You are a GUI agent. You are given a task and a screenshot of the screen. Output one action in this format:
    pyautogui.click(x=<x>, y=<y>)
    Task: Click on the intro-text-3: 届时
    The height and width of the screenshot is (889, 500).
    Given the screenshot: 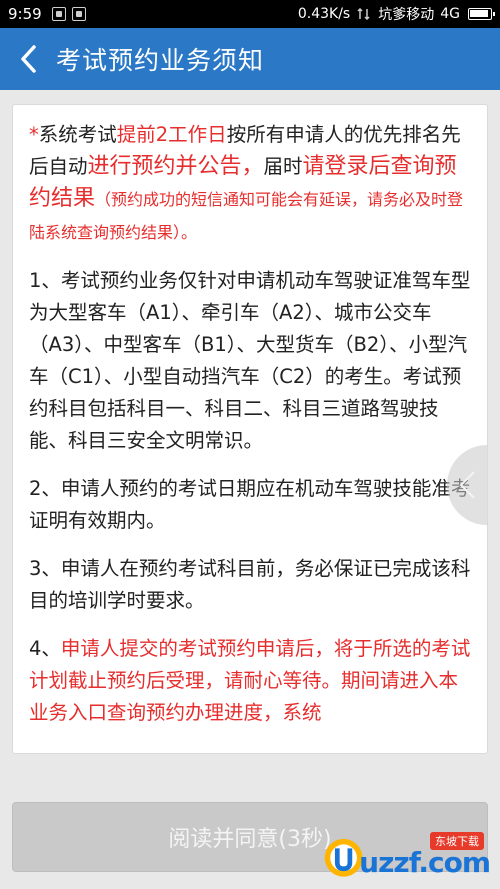 What is the action you would take?
    pyautogui.click(x=283, y=166)
    